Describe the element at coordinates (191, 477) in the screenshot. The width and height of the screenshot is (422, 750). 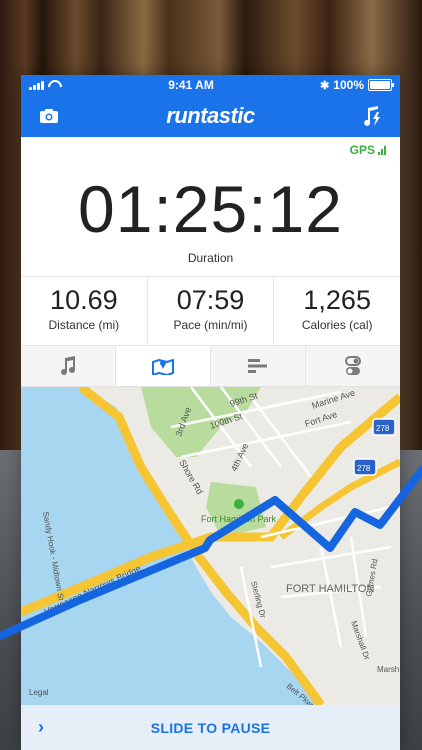
I see `label-shore-rd: Shore Rd` at that location.